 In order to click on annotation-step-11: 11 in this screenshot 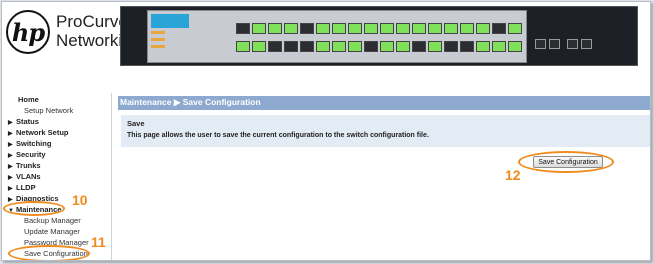, I will do `click(98, 242)`.